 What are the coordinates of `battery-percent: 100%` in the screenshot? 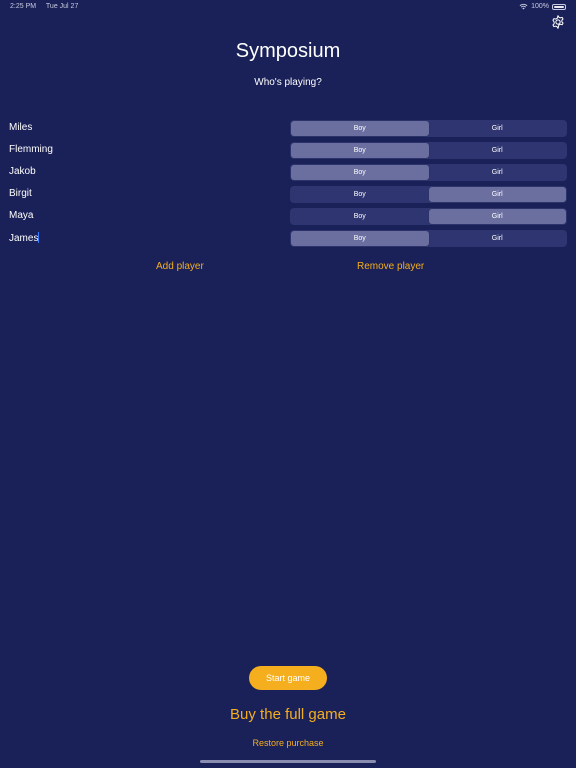 It's located at (540, 6).